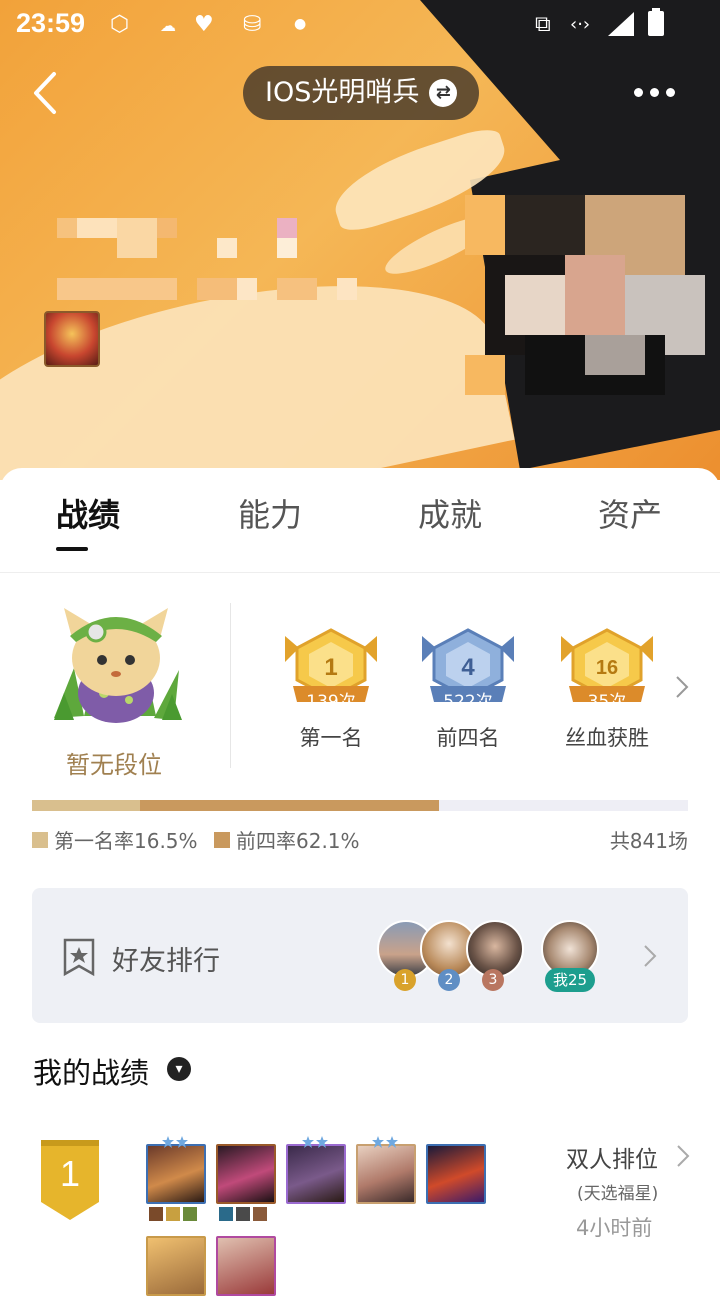 The width and height of the screenshot is (720, 1296). I want to click on medal-first: 1 139次, so click(331, 670).